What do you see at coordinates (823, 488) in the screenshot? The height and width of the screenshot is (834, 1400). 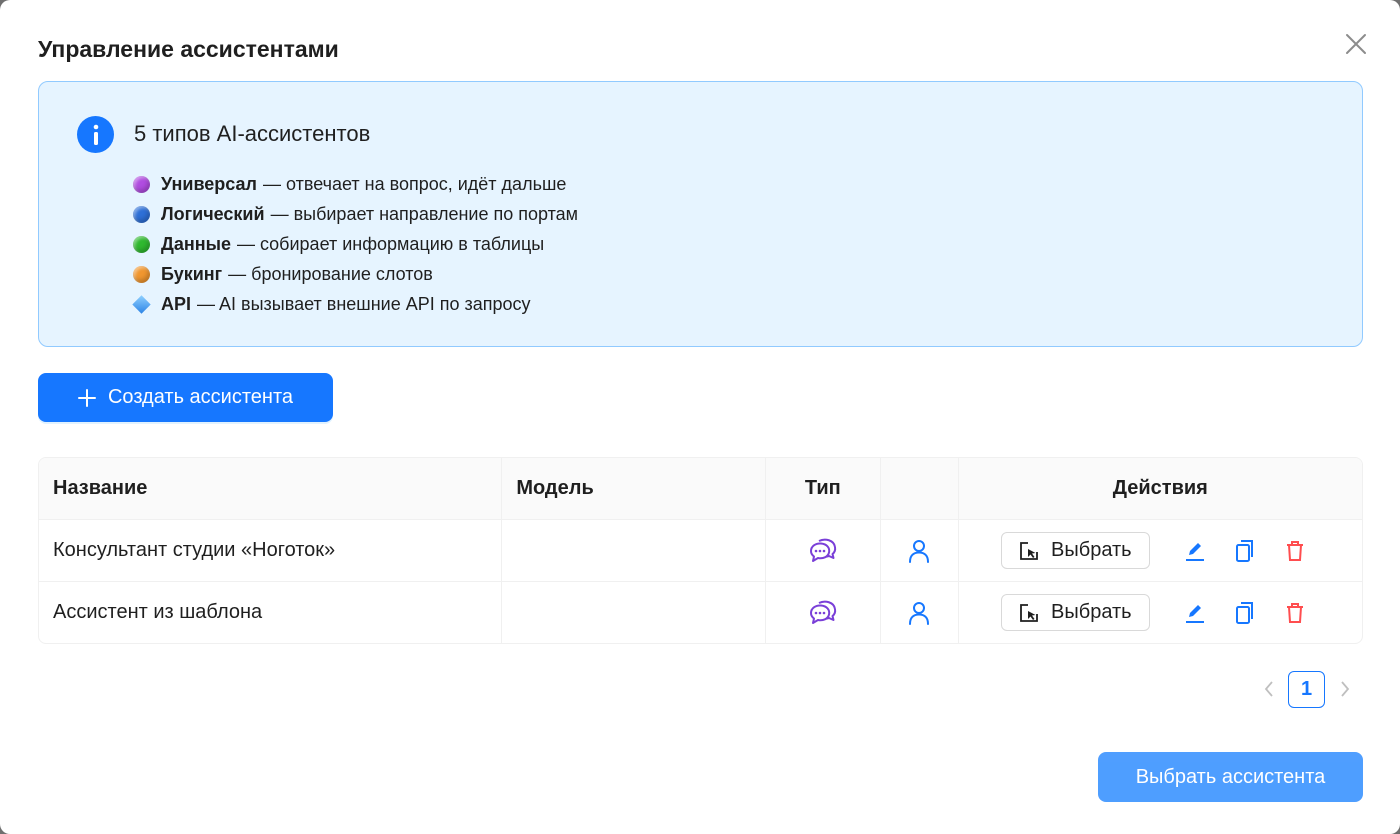 I see `column-header-type: Тип` at bounding box center [823, 488].